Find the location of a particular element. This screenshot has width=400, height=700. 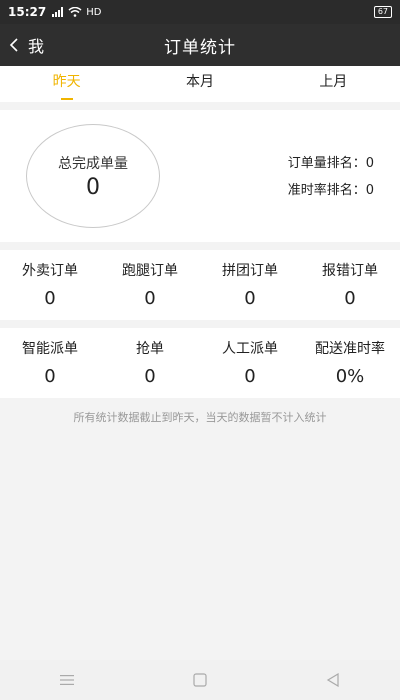

menu-icon is located at coordinates (66, 680).